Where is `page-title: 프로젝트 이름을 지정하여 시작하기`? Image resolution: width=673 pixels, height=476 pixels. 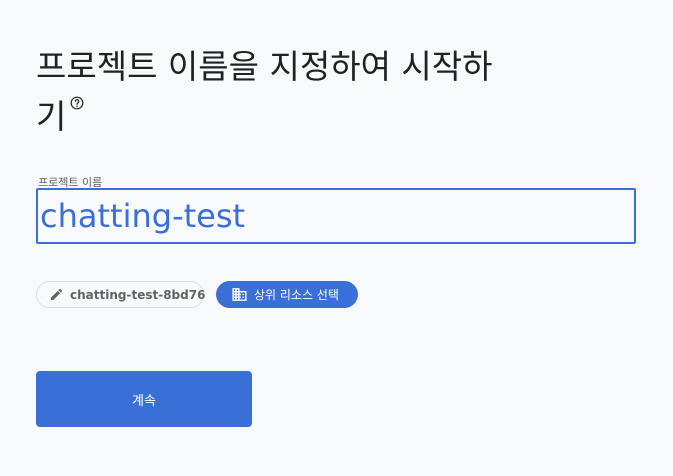 page-title: 프로젝트 이름을 지정하여 시작하기 is located at coordinates (276, 92).